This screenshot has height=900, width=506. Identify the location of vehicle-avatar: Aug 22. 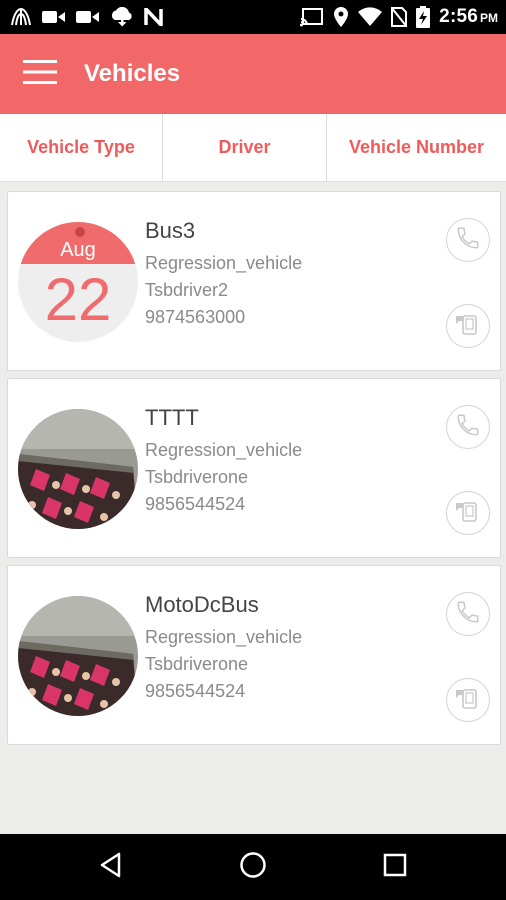
(78, 282).